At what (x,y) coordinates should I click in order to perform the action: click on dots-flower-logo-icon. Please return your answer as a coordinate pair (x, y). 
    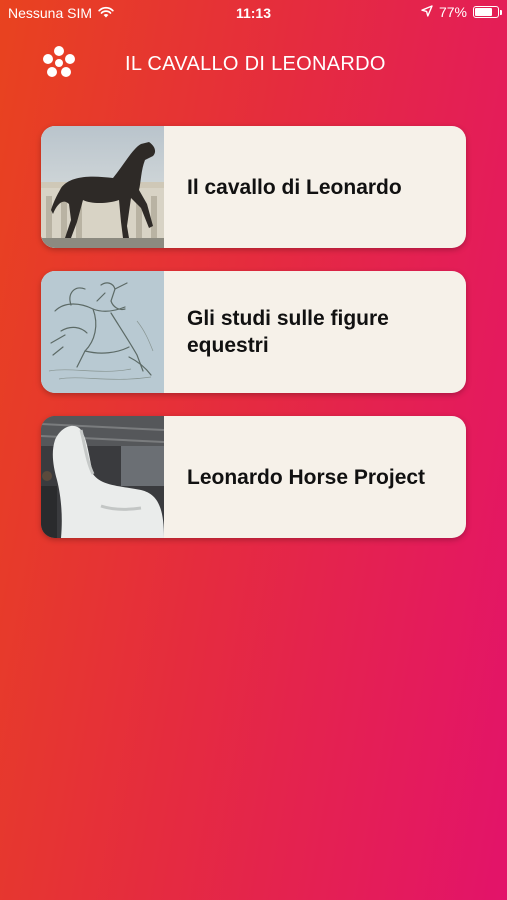
    Looking at the image, I should click on (59, 63).